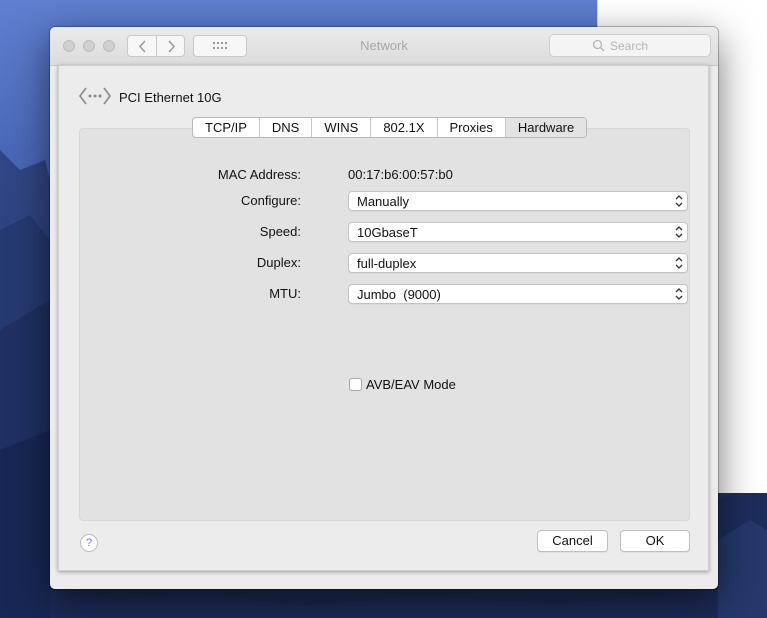  What do you see at coordinates (472, 127) in the screenshot?
I see `tab-proxies: Proxies` at bounding box center [472, 127].